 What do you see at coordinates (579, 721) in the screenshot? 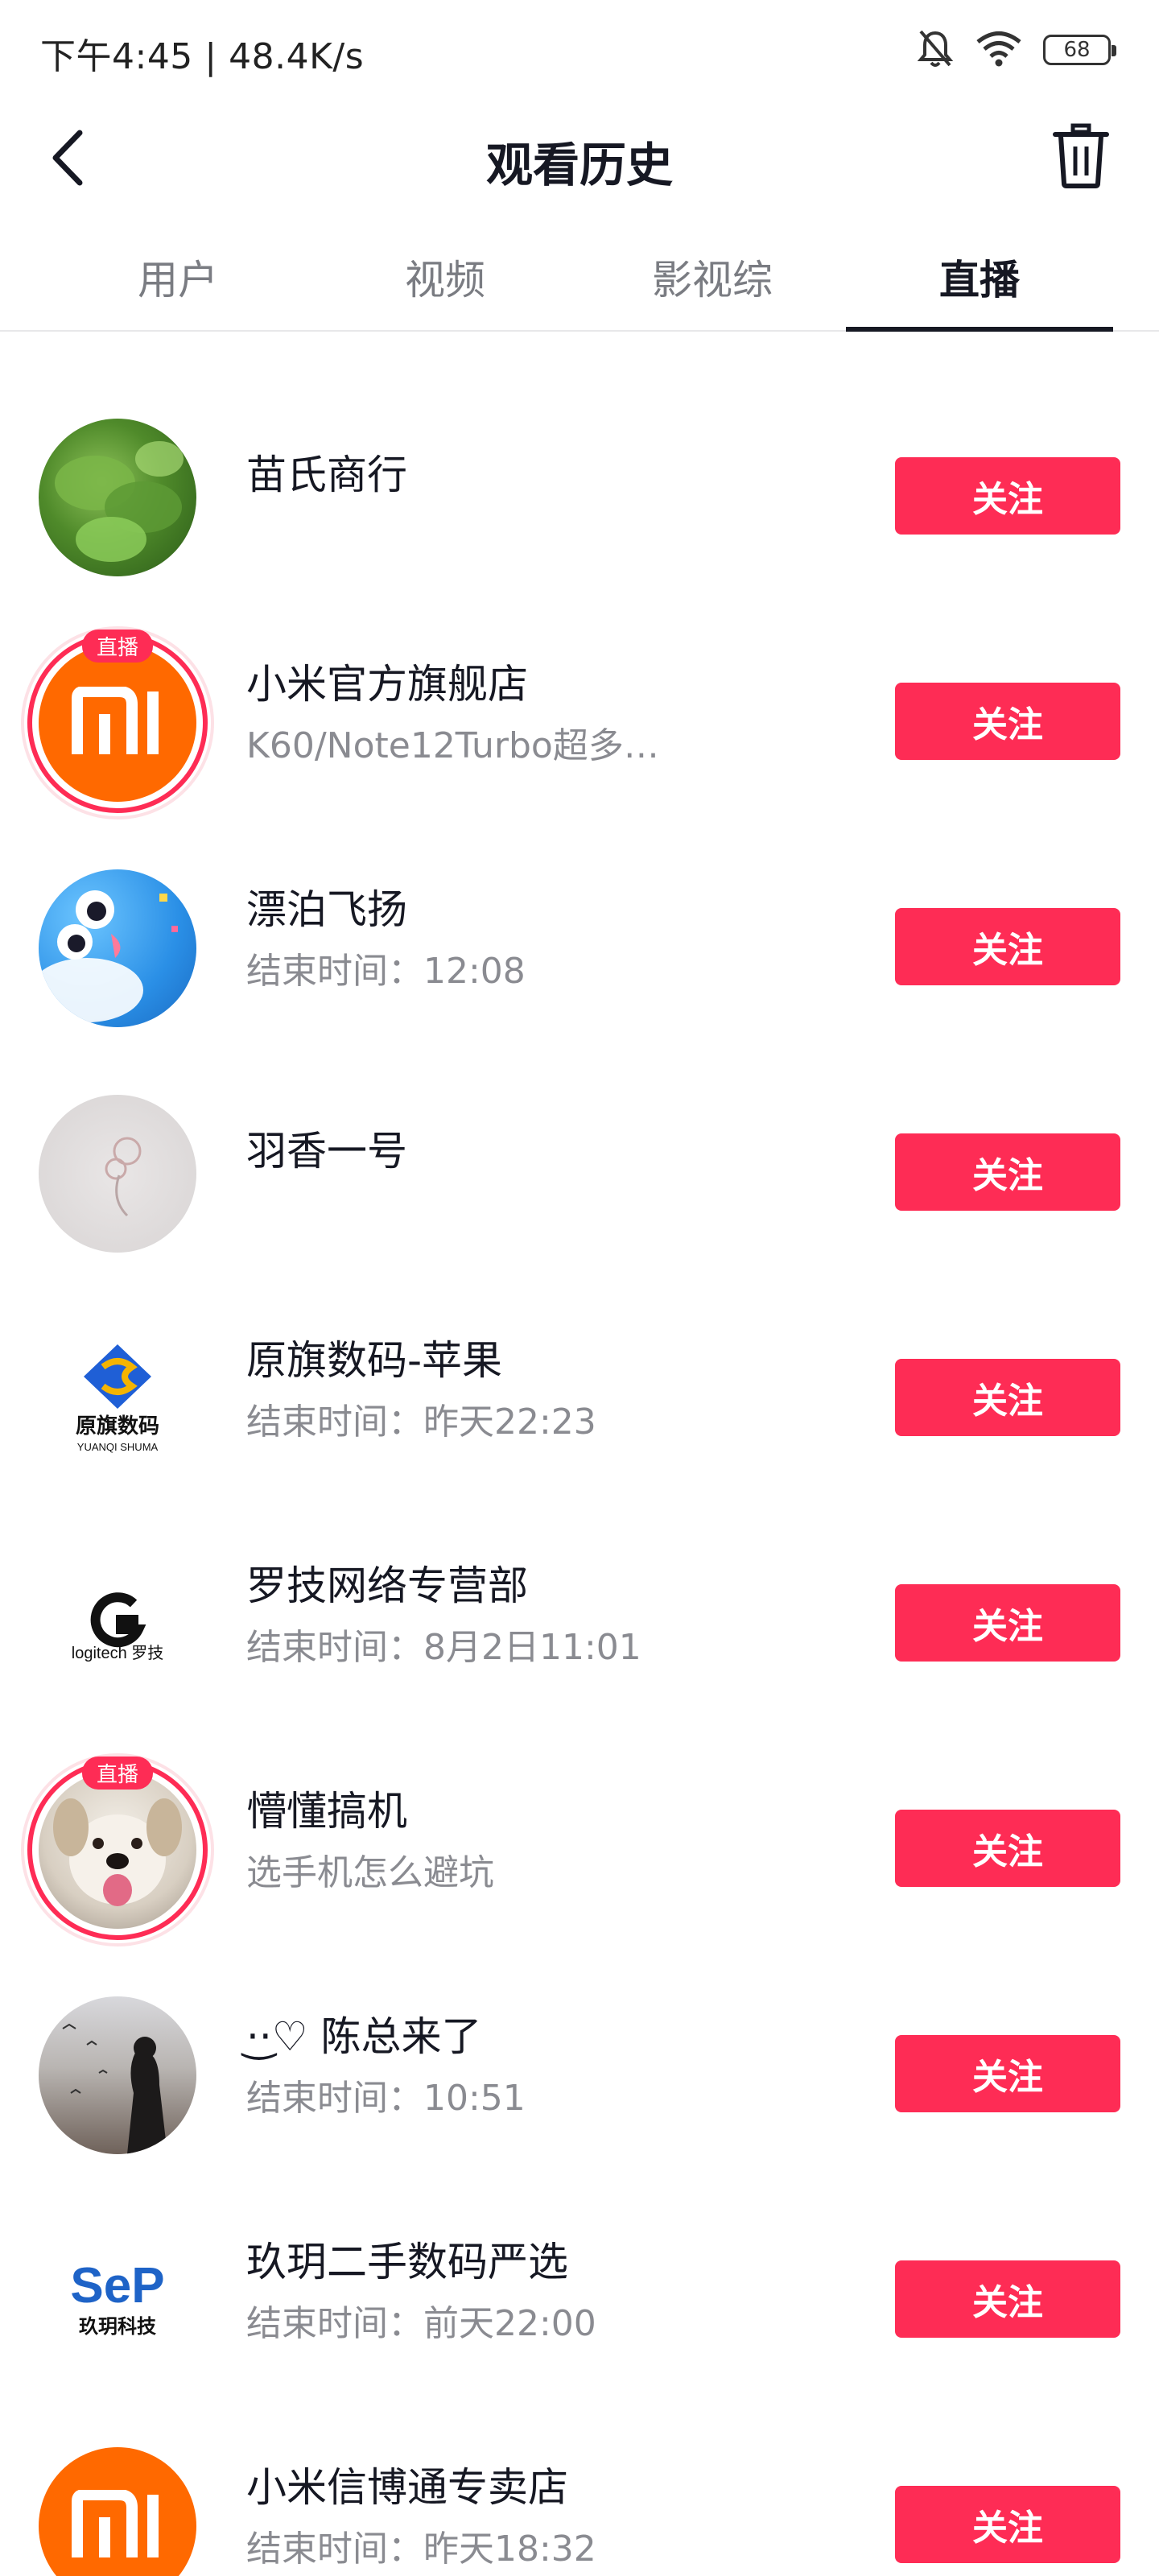
I see `list-item: 直播 小米官方旗舰店 K60/Note12Turbo超多… 关注` at bounding box center [579, 721].